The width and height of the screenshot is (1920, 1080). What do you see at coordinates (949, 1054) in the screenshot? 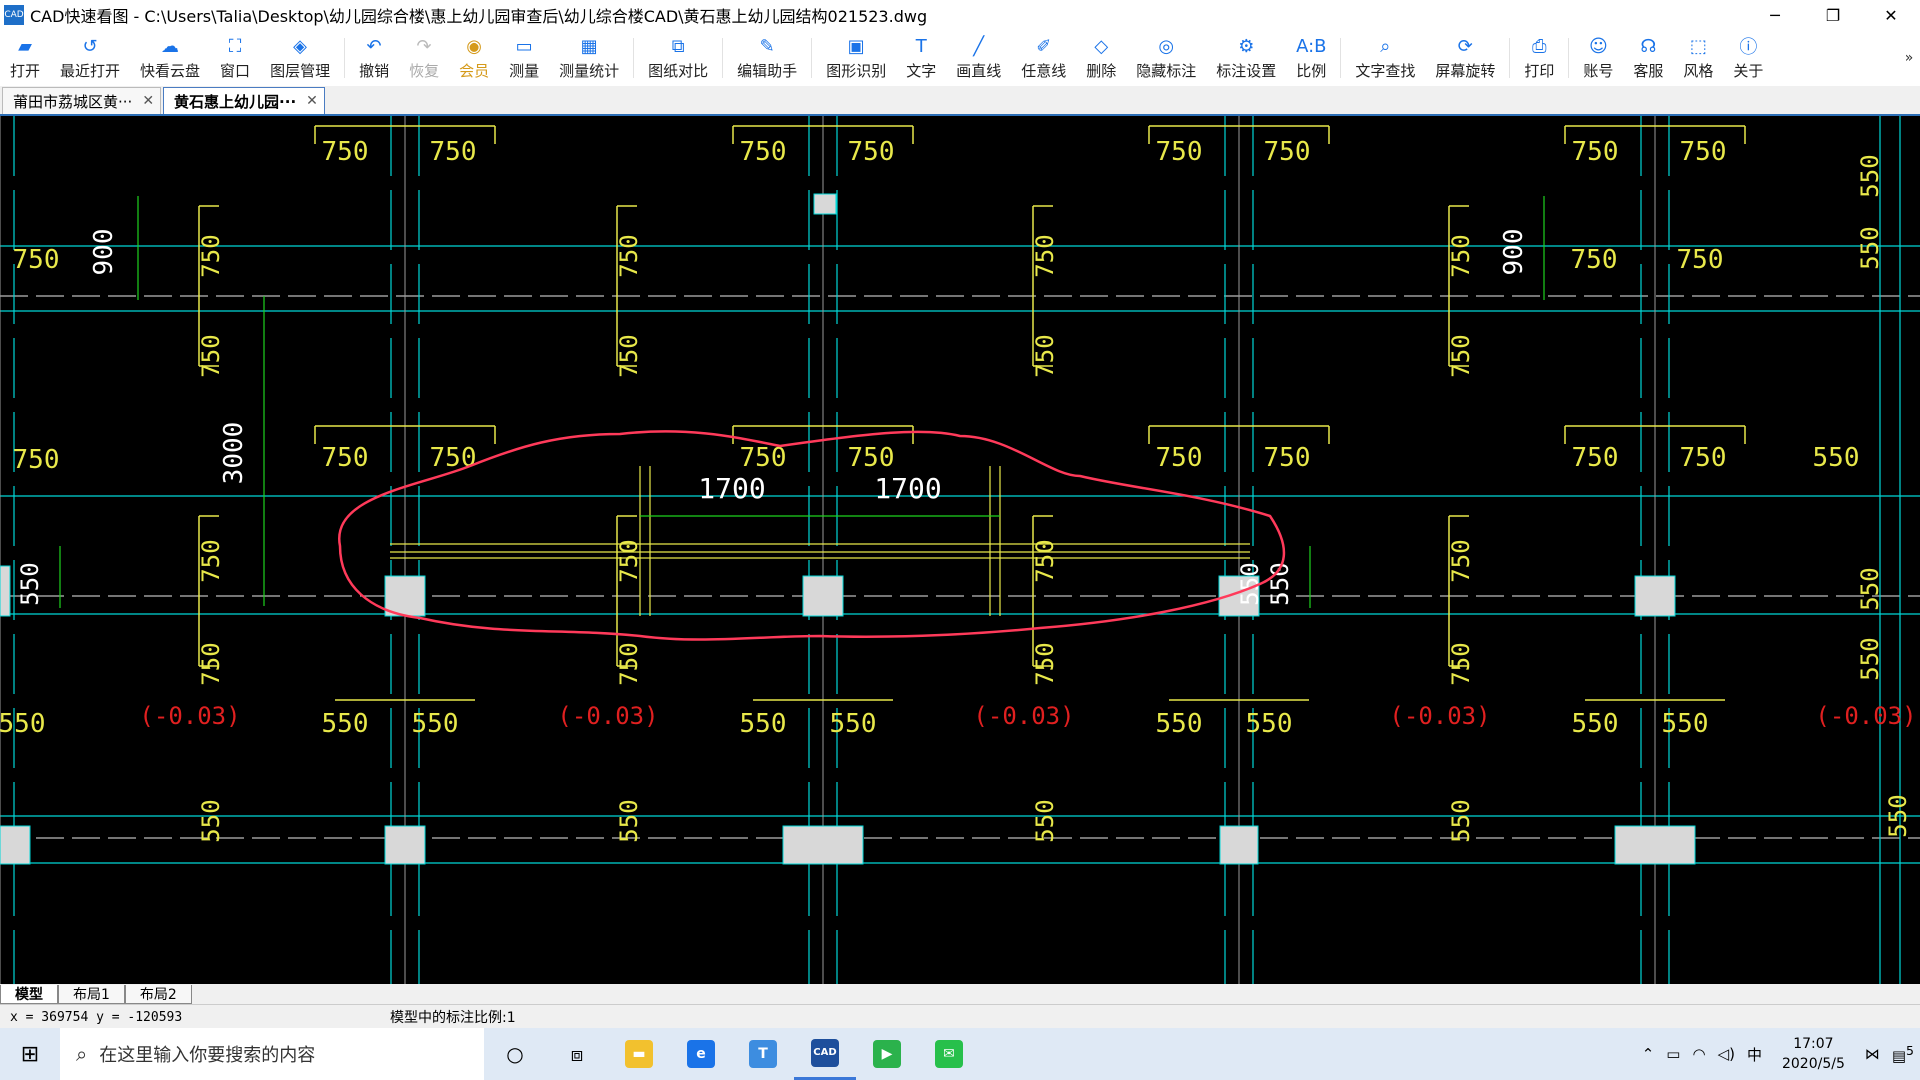
I see `wechat-app: ✉` at bounding box center [949, 1054].